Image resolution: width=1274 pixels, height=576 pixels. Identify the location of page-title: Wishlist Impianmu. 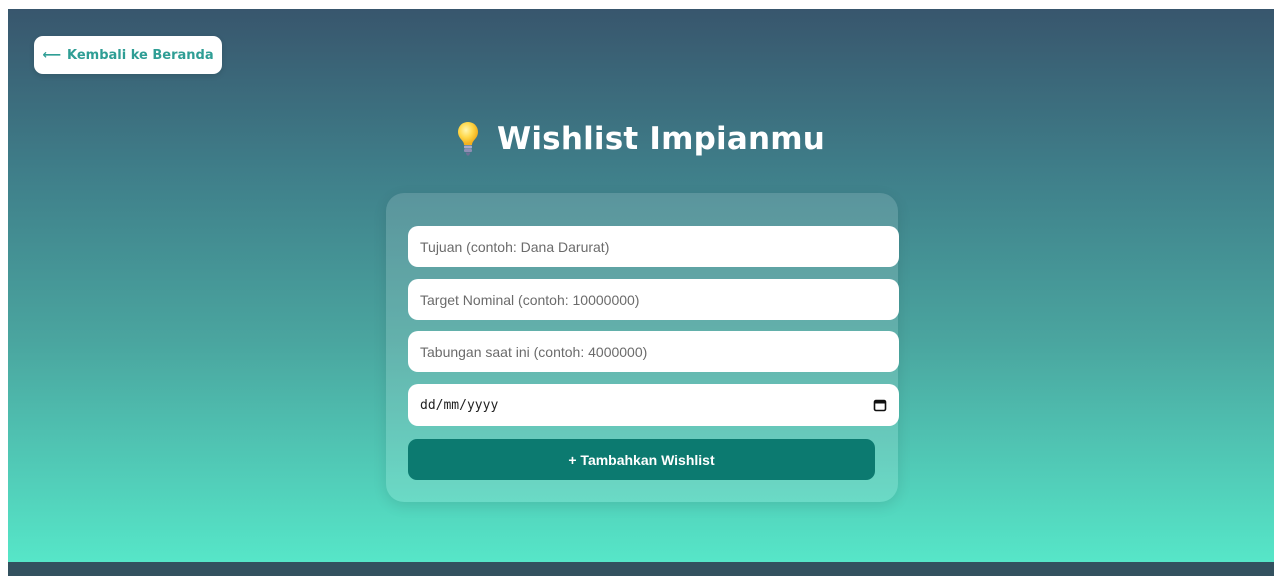
(661, 139).